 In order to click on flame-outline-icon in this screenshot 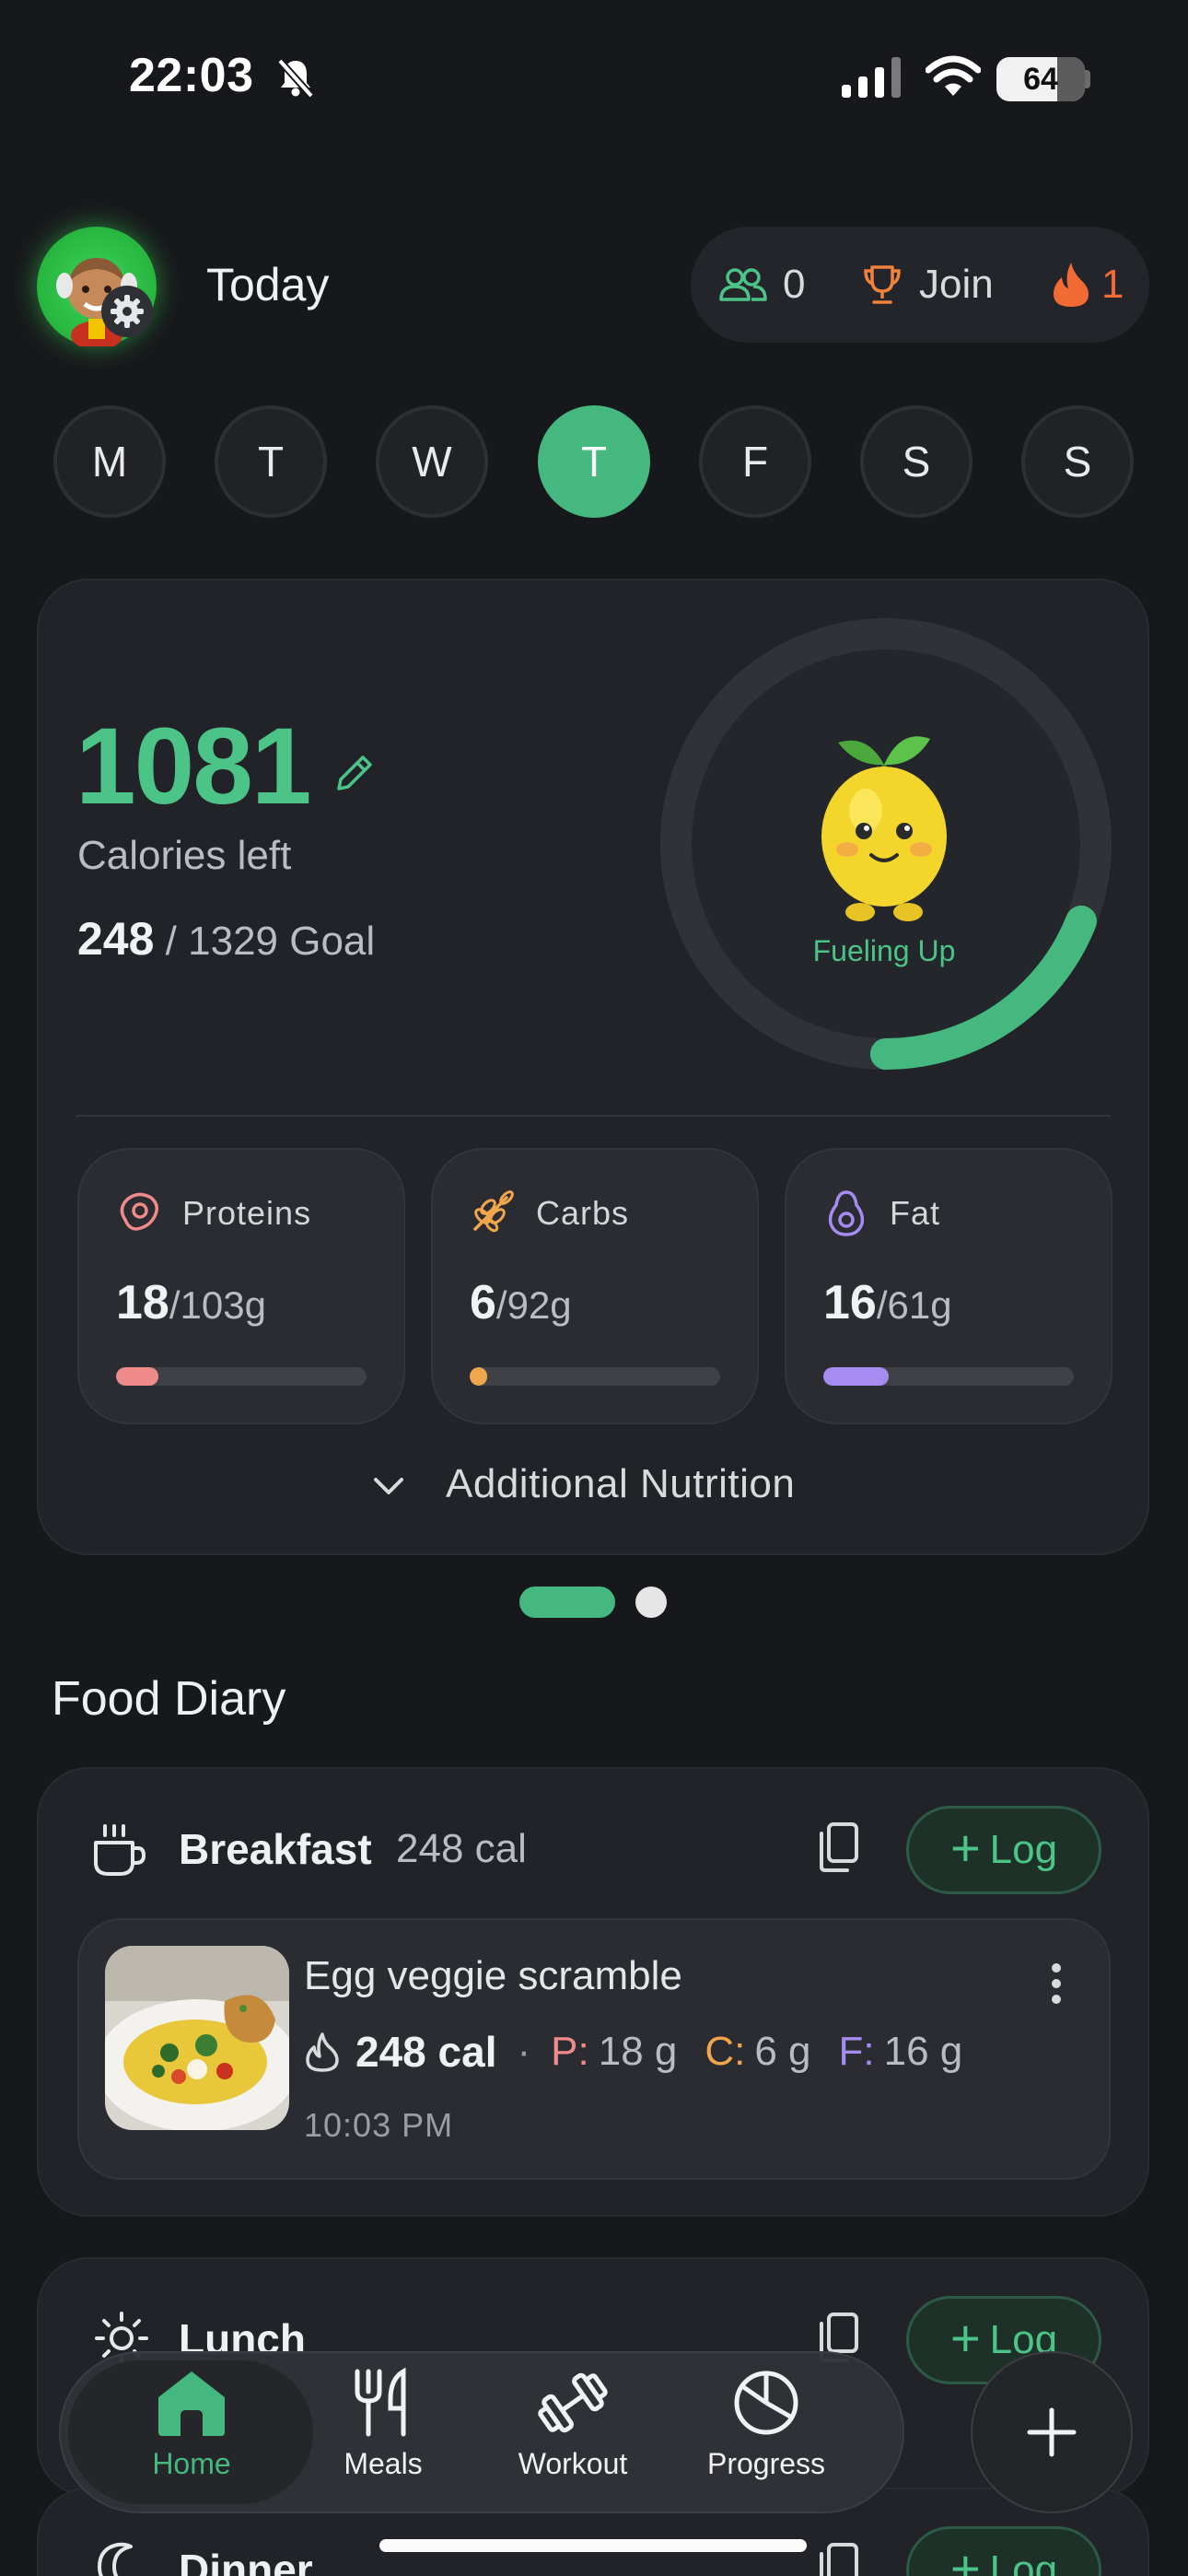, I will do `click(322, 2052)`.